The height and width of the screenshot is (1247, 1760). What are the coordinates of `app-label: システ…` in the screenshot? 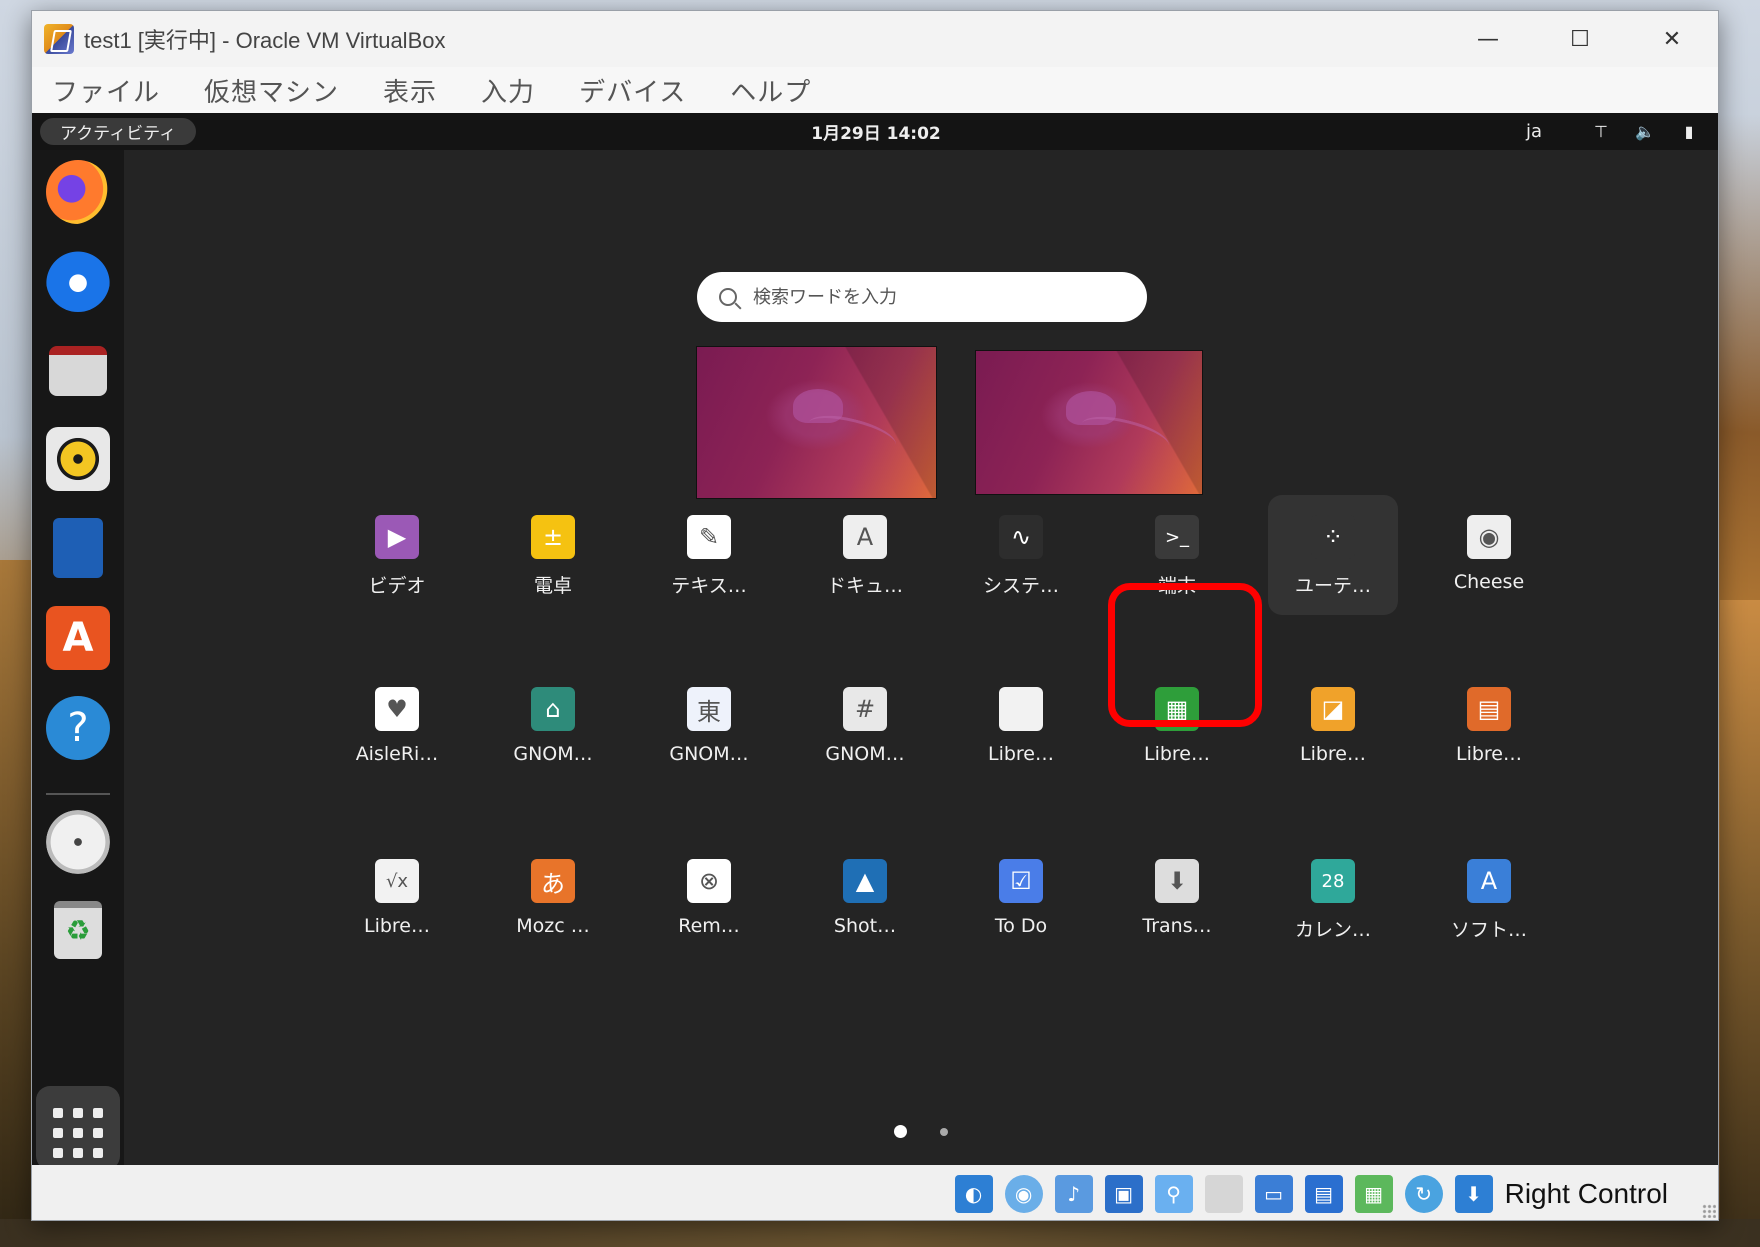 It's located at (1020, 586).